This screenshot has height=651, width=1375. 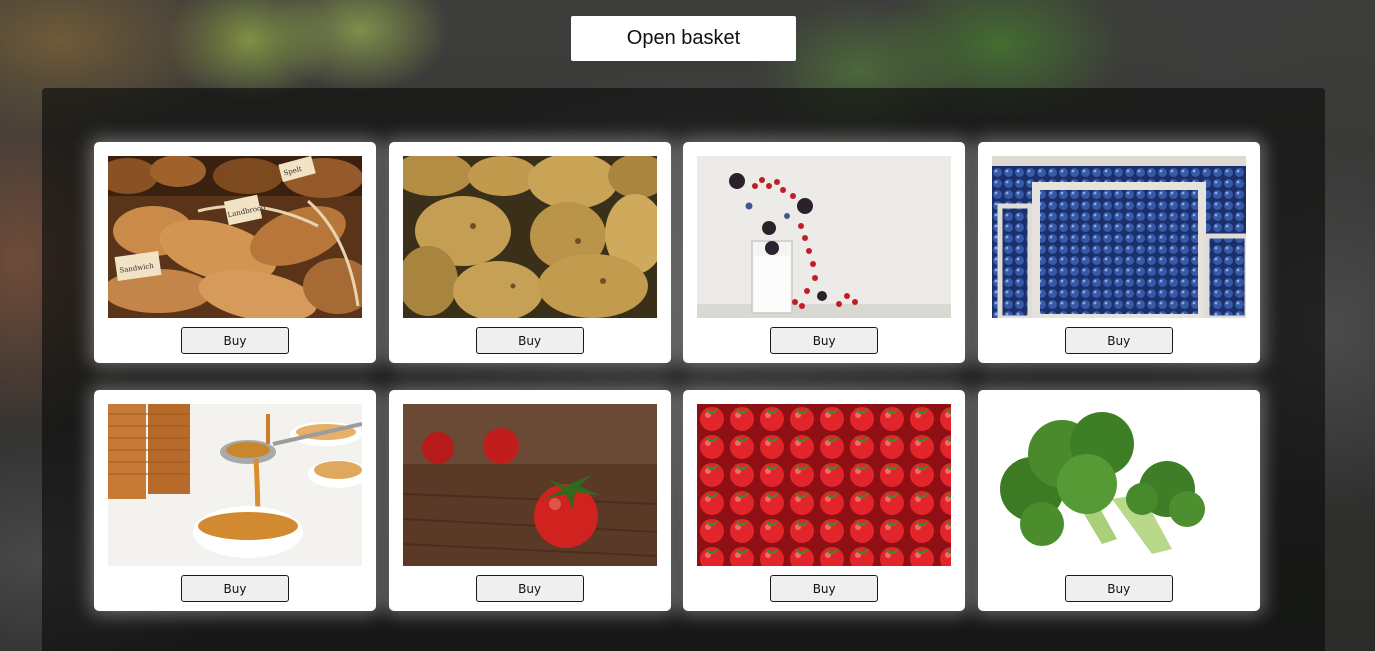 I want to click on strawberries-photo, so click(x=824, y=485).